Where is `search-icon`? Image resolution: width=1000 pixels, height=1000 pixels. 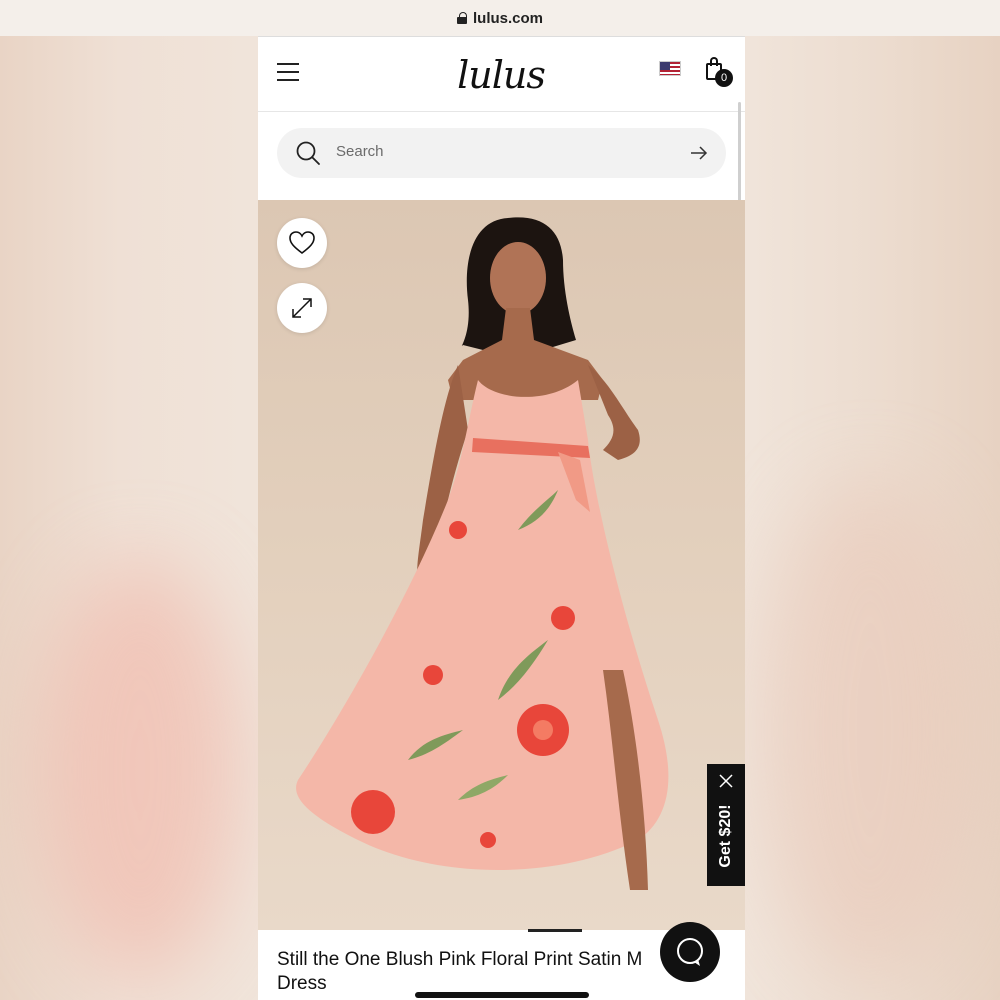 search-icon is located at coordinates (308, 153).